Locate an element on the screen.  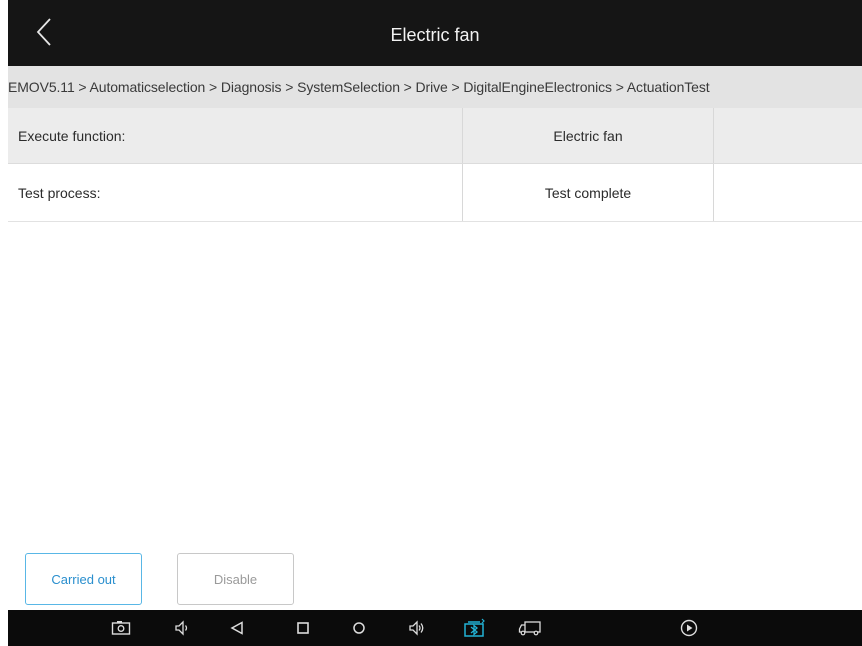
row-value: Test complete is located at coordinates (588, 192).